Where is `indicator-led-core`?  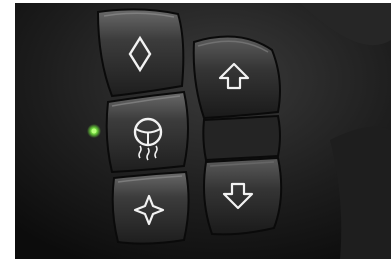
indicator-led-core is located at coordinates (94, 131).